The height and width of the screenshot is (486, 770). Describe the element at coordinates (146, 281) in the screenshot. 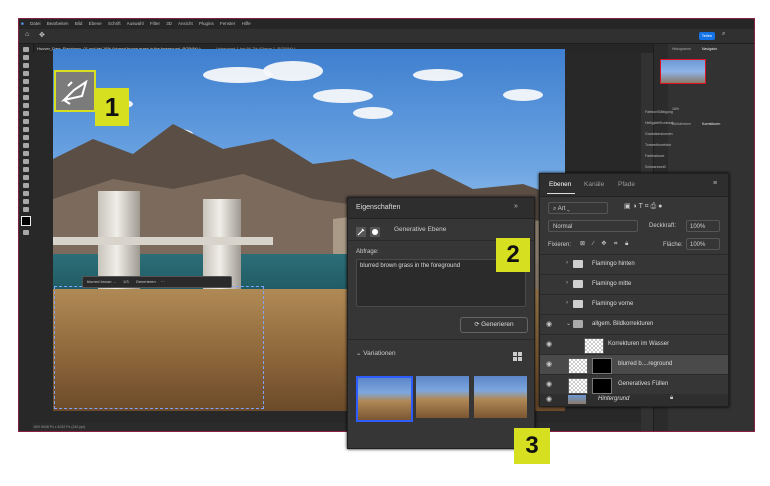

I see `genbar-generate: Generieren` at that location.